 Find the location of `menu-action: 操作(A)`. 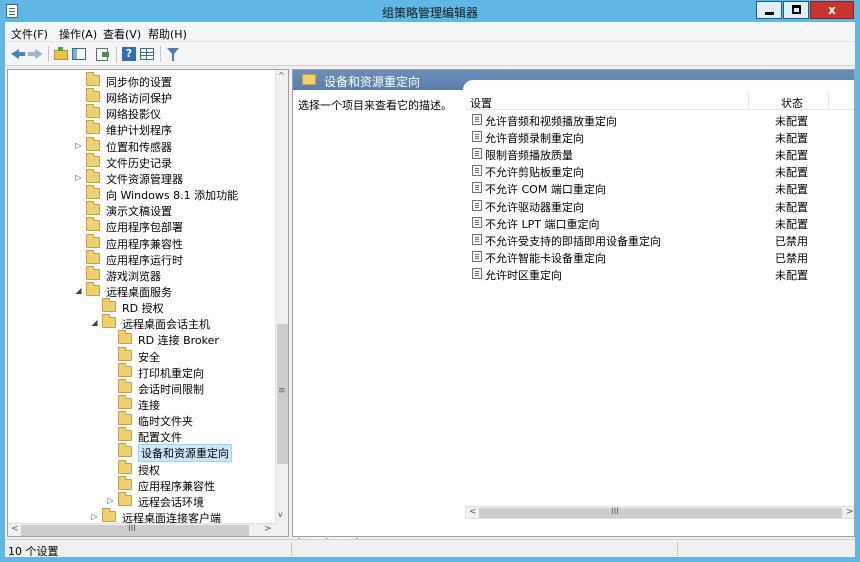

menu-action: 操作(A) is located at coordinates (78, 34).